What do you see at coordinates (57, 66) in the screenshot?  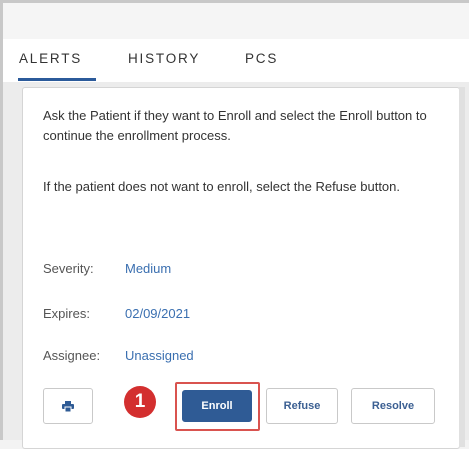 I see `tab-alerts: ALERTS` at bounding box center [57, 66].